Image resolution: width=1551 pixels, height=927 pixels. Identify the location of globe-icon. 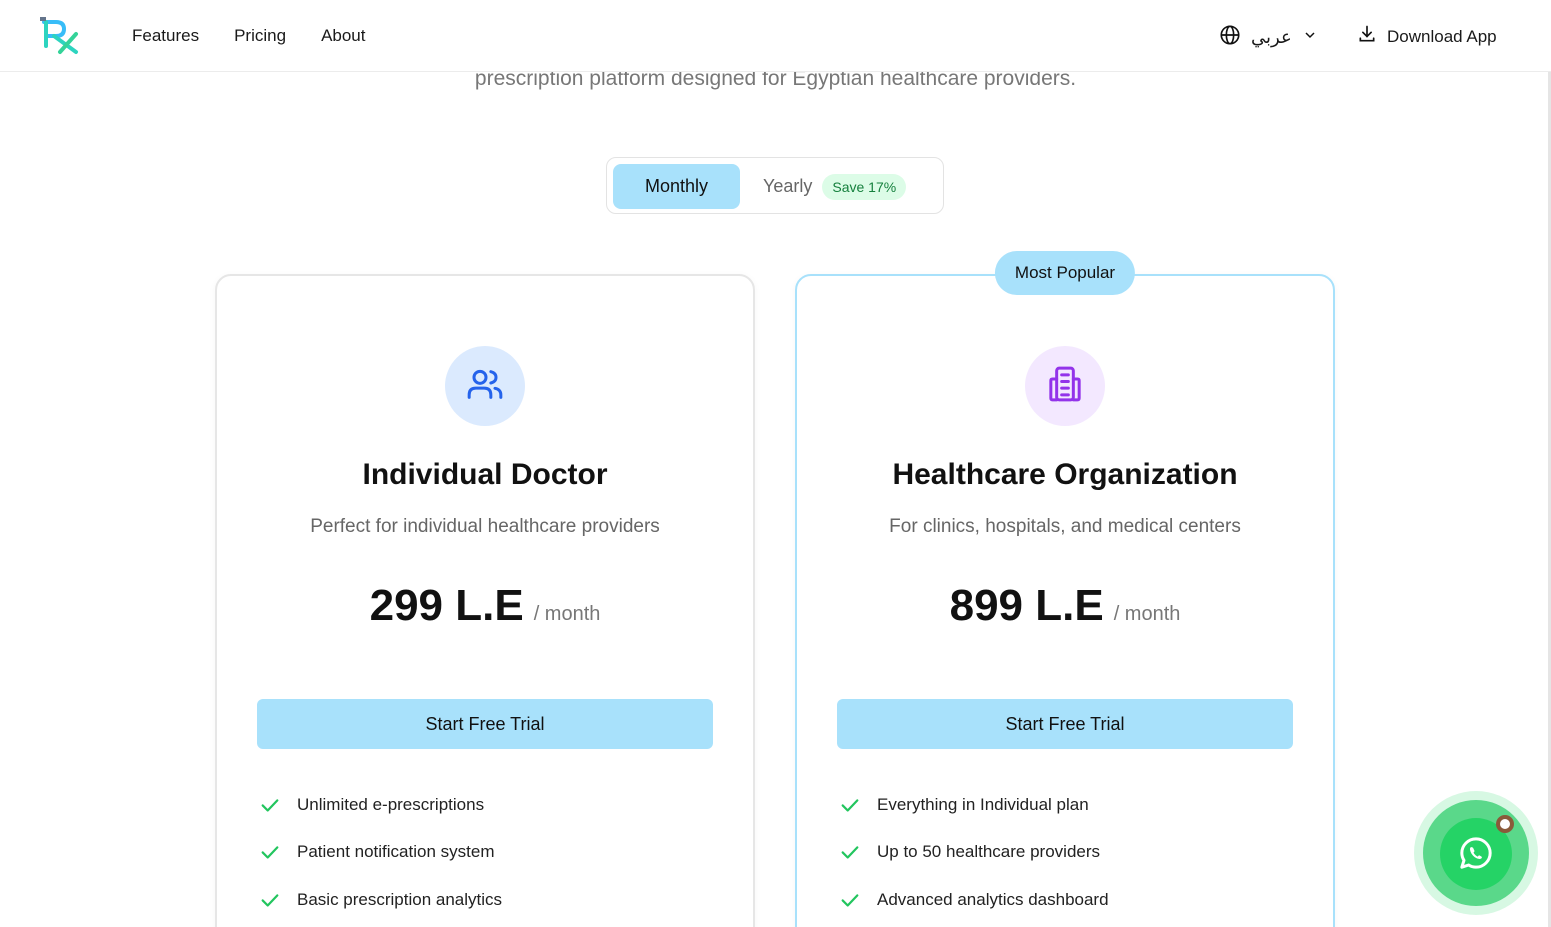
(1230, 37).